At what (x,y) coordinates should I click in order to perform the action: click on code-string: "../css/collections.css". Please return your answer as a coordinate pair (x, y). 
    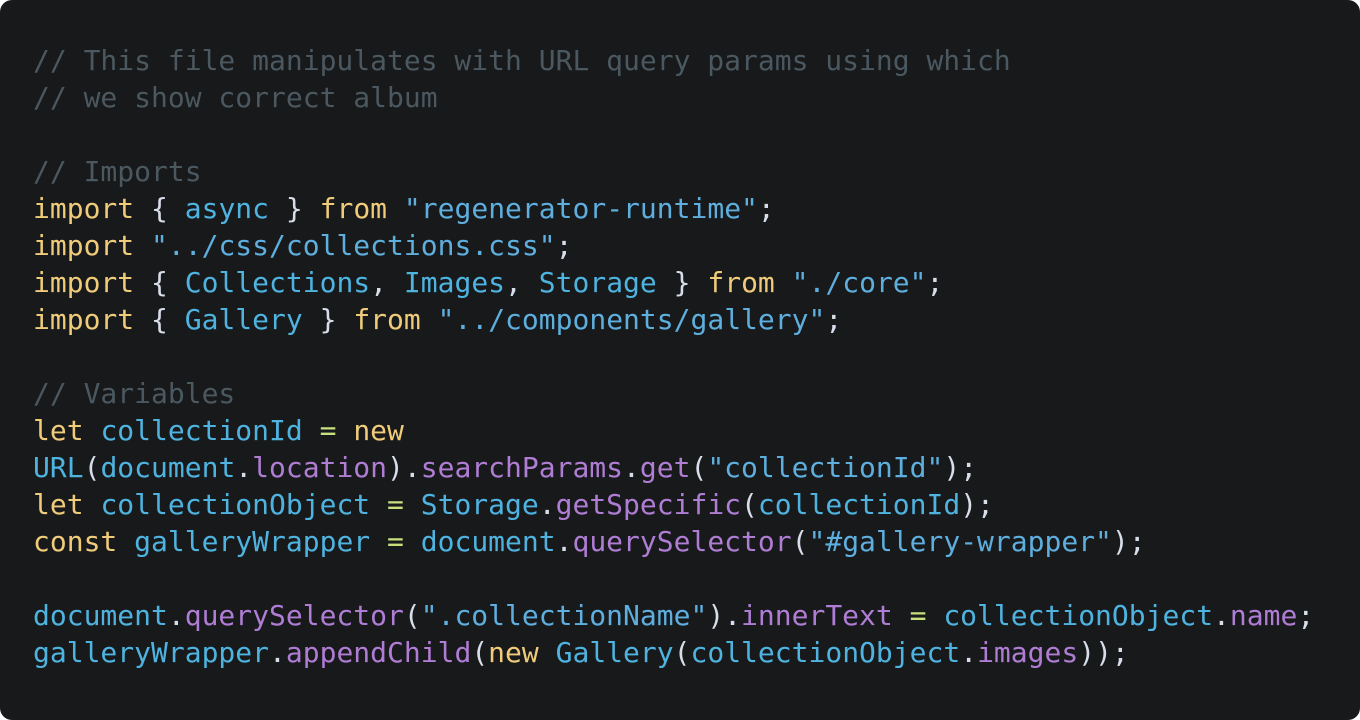
    Looking at the image, I should click on (353, 245).